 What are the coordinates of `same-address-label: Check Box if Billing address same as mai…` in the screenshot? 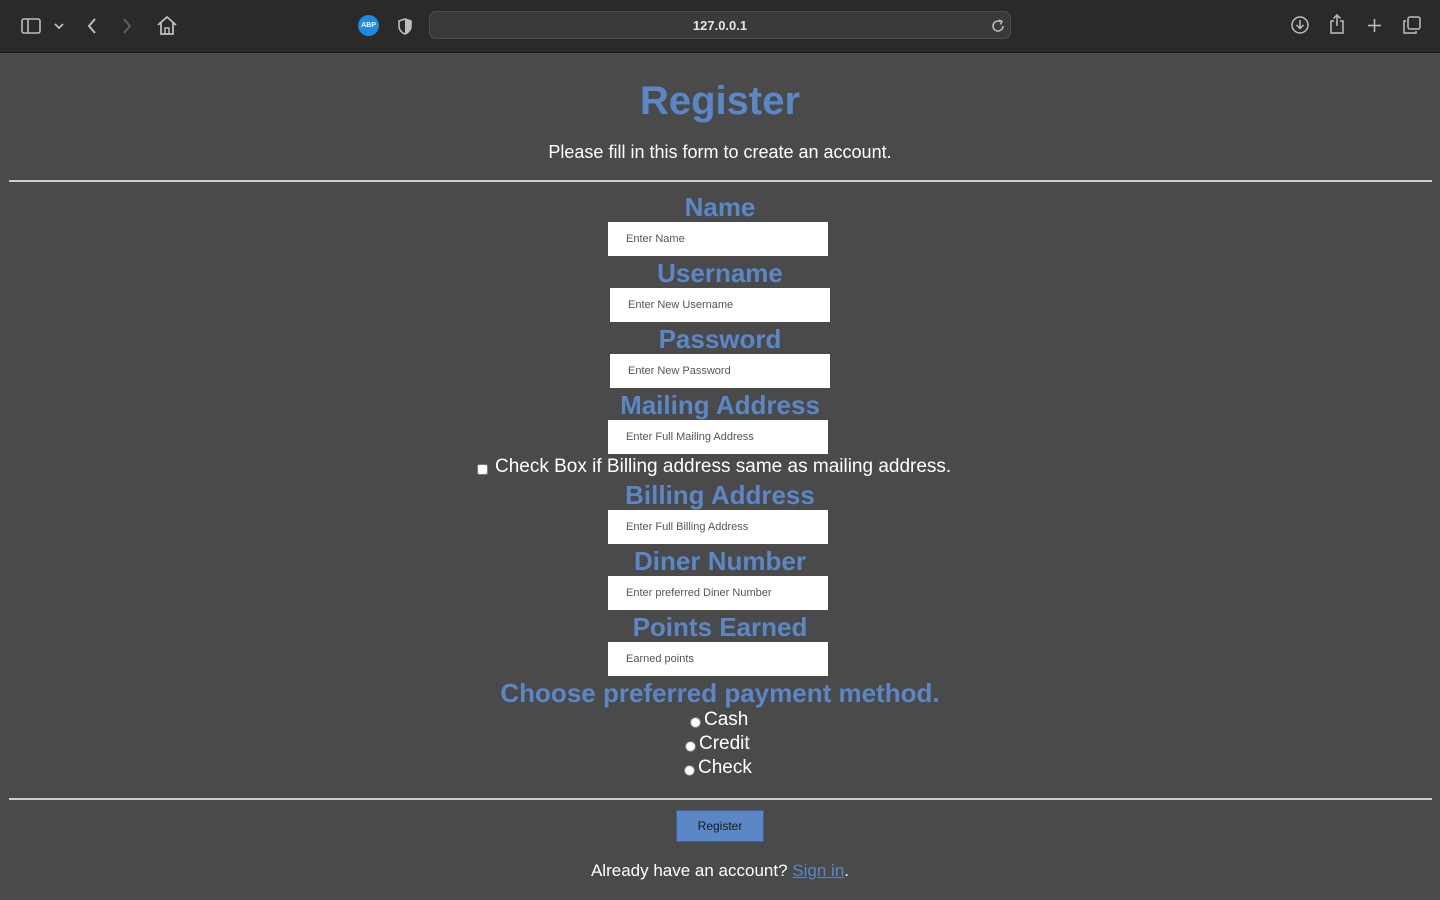 It's located at (723, 466).